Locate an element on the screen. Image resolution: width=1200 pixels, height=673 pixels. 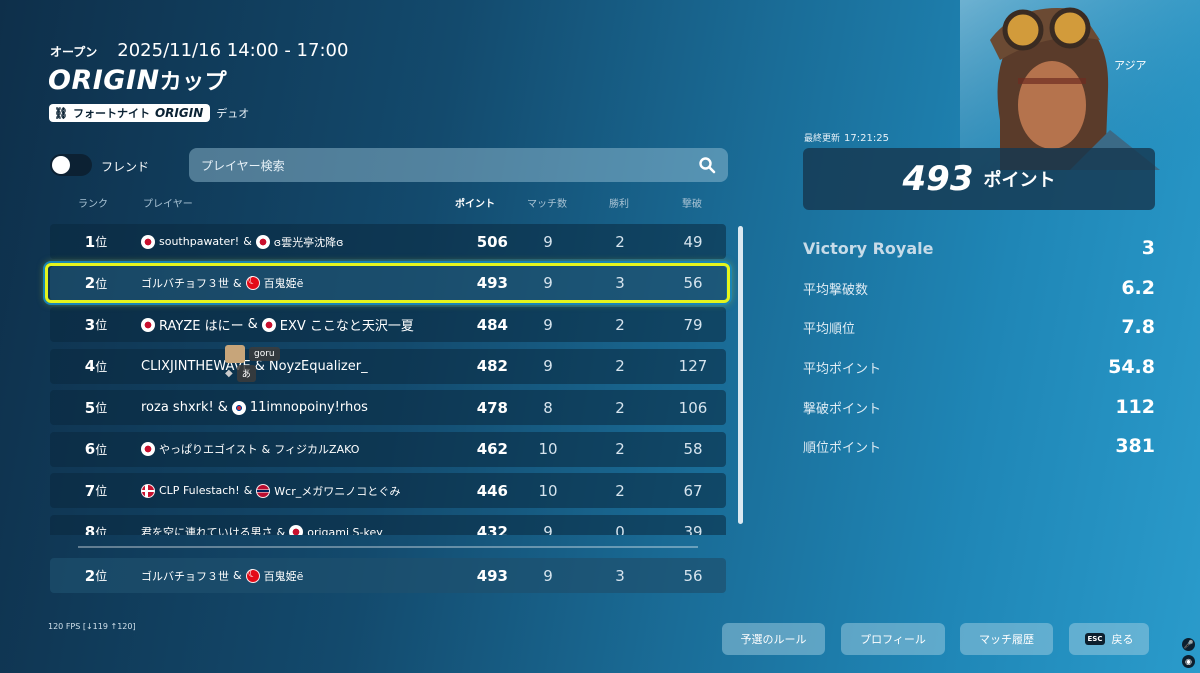
mode-label: デュオ is located at coordinates (233, 113).